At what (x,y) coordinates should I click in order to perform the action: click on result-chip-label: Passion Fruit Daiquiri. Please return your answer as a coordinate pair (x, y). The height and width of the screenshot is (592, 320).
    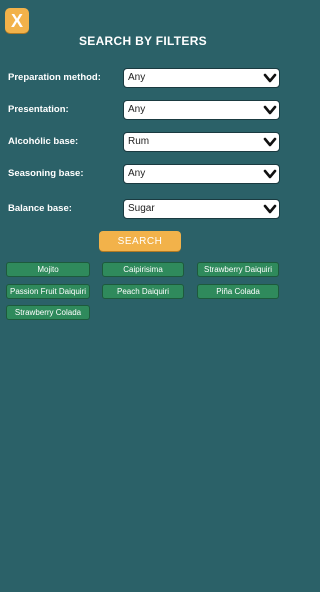
    Looking at the image, I should click on (48, 291).